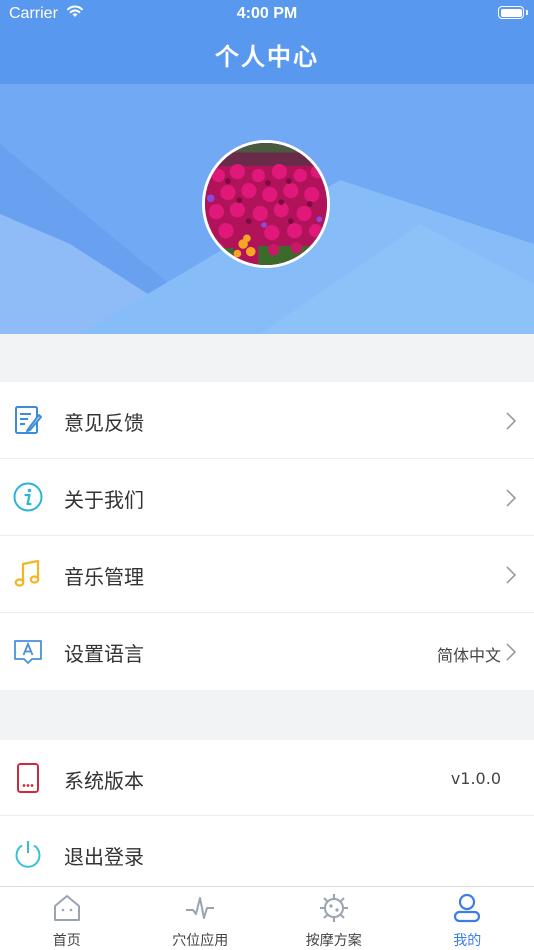 The height and width of the screenshot is (950, 534). Describe the element at coordinates (28, 420) in the screenshot. I see `feedback-edit-icon` at that location.